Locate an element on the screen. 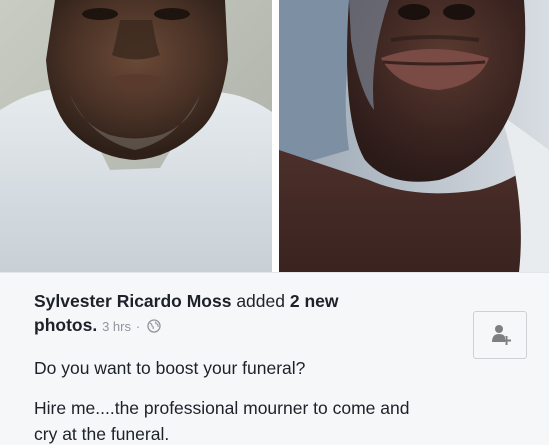 The image size is (549, 445). action-text: added is located at coordinates (260, 301).